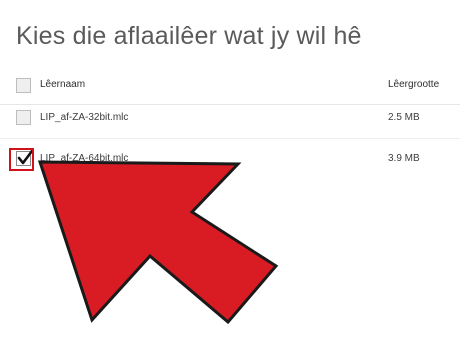 This screenshot has height=345, width=460. What do you see at coordinates (230, 118) in the screenshot?
I see `table-row: LIP_af-ZA-32bit.mlc 2.5 MB` at bounding box center [230, 118].